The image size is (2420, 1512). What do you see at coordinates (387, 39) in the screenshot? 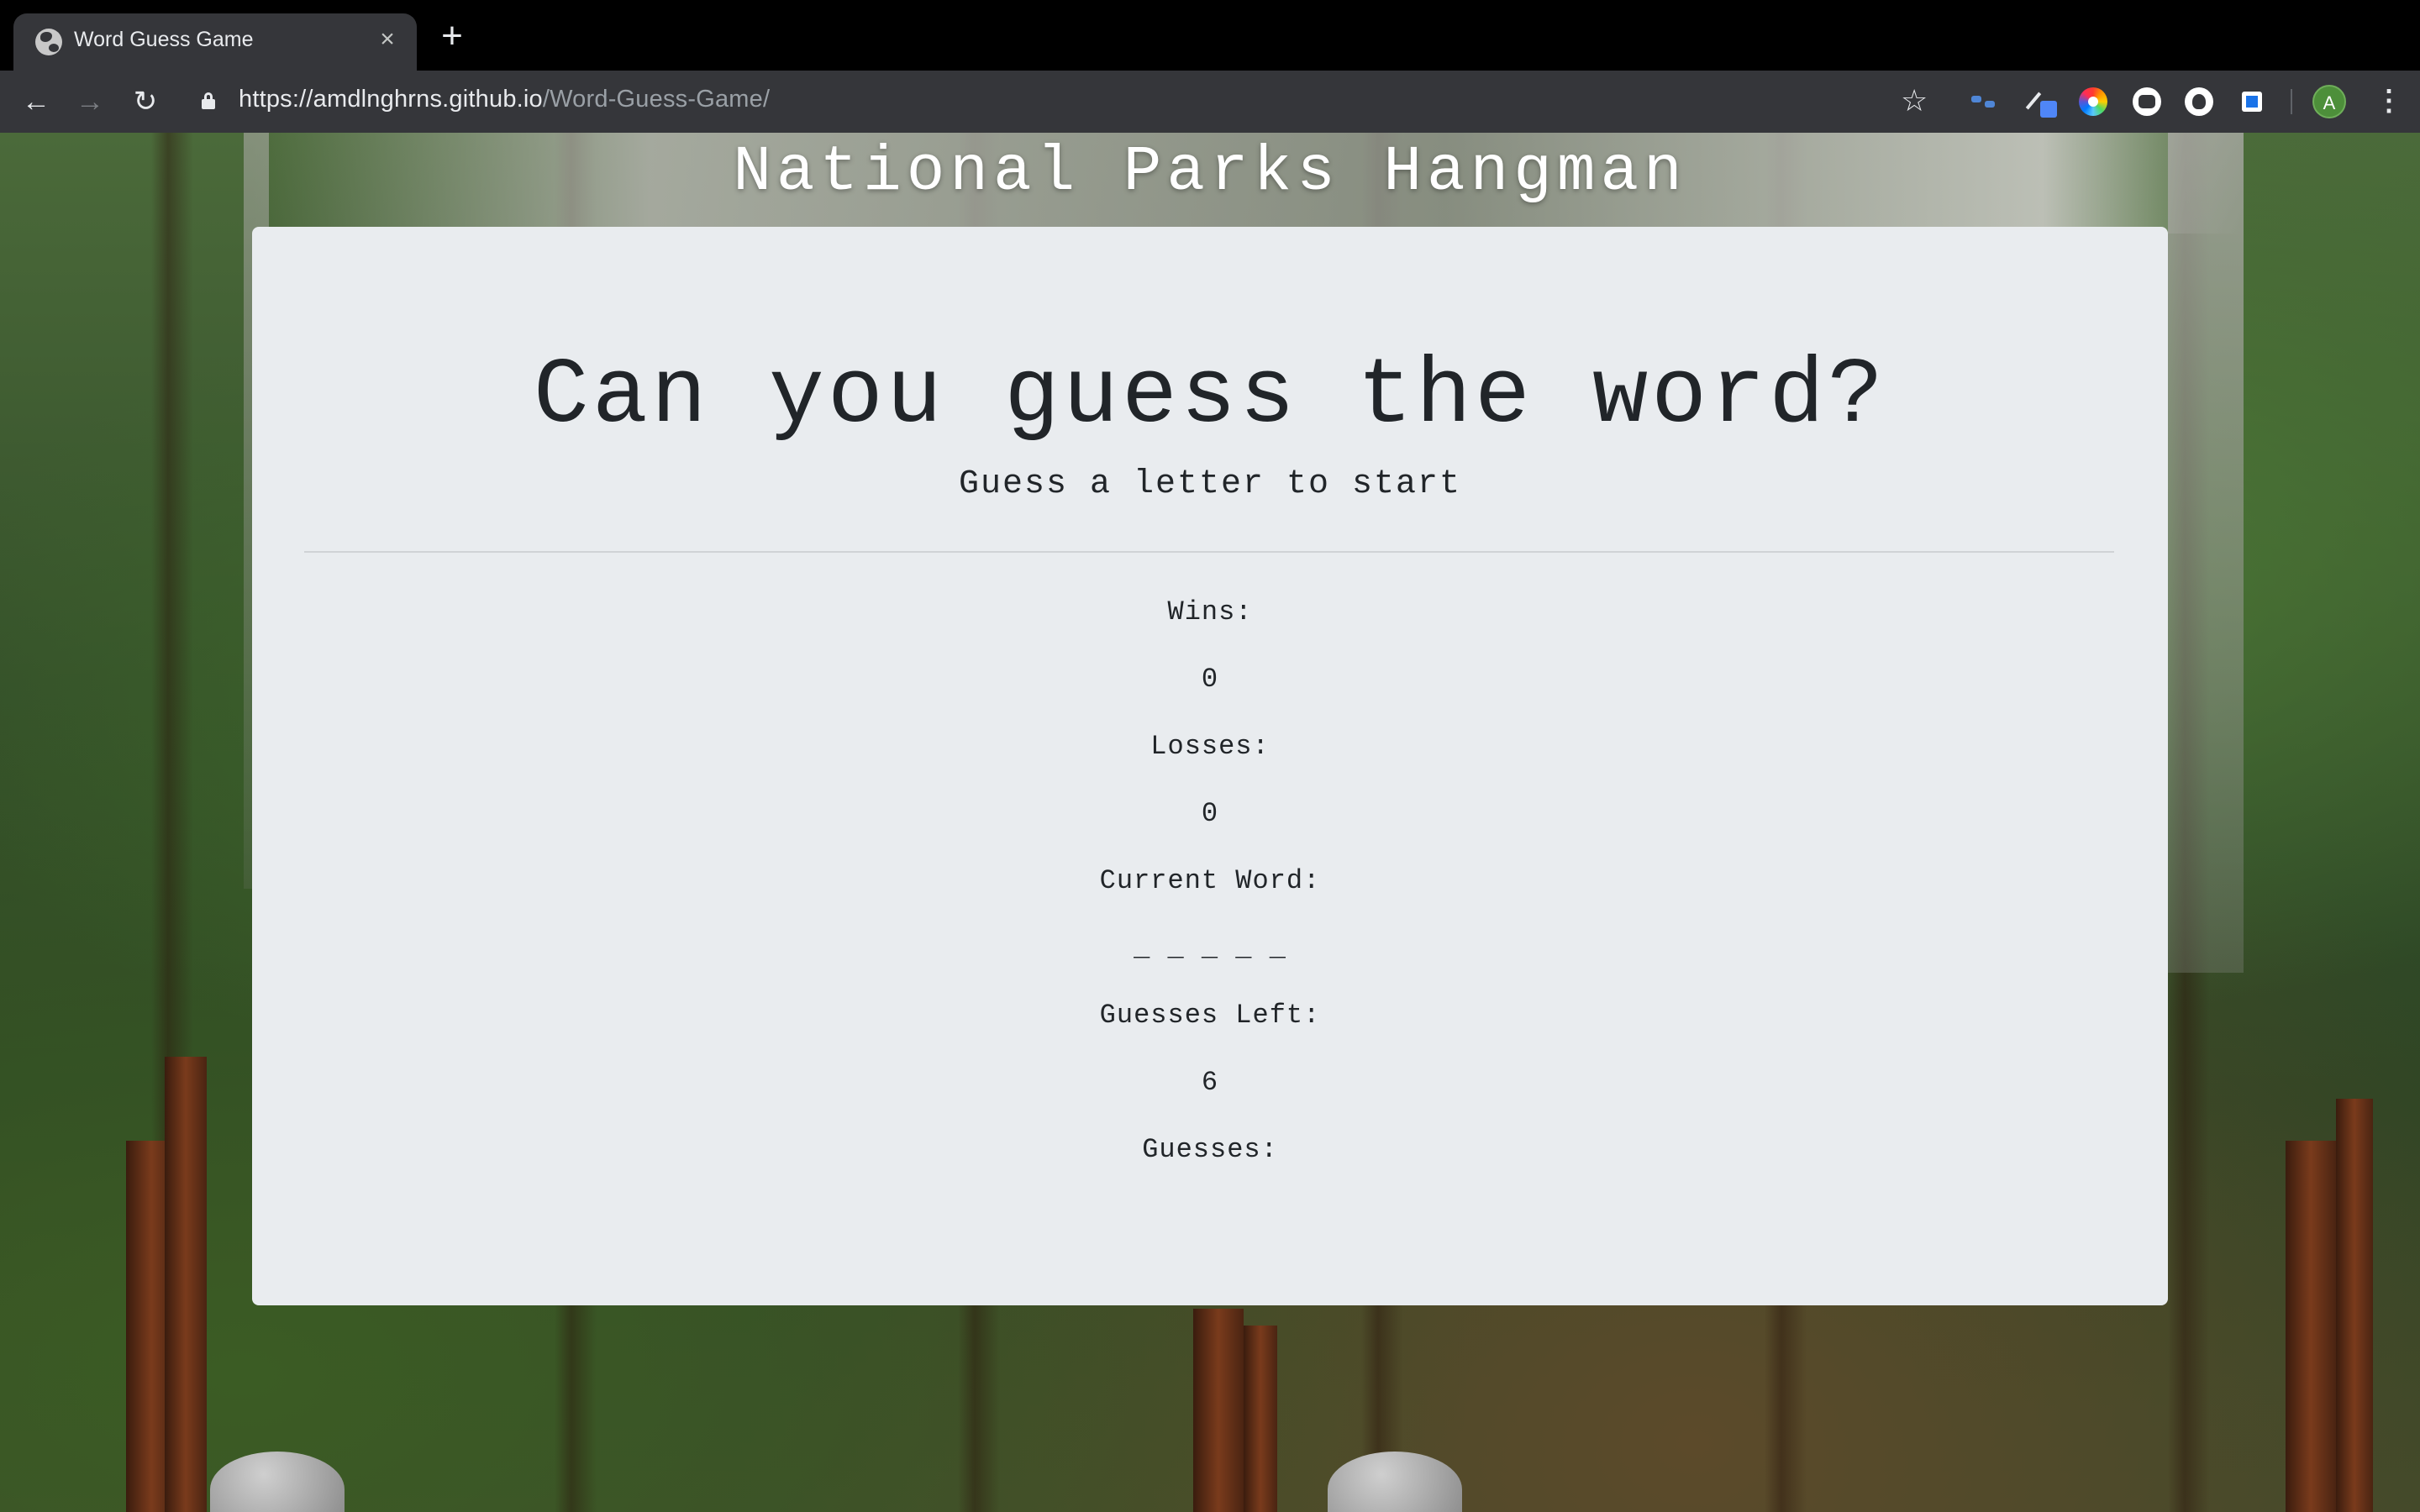
I see `close-icon: ×` at bounding box center [387, 39].